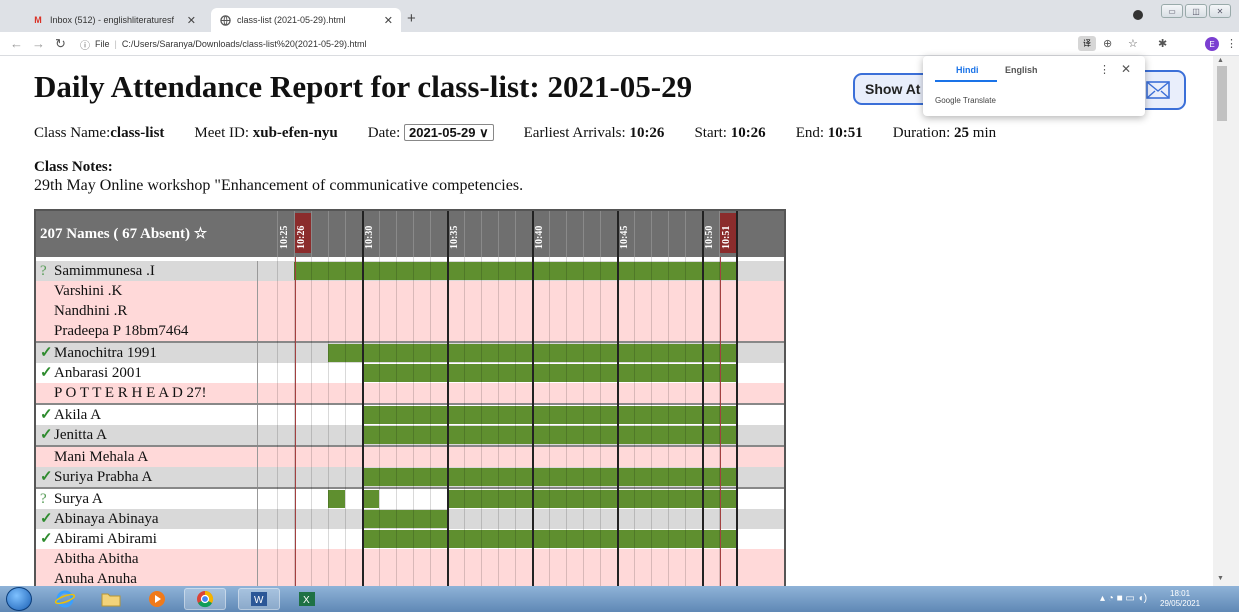 The width and height of the screenshot is (1239, 612). Describe the element at coordinates (147, 373) in the screenshot. I see `participant-name: ✓Anbarasi 2001` at that location.